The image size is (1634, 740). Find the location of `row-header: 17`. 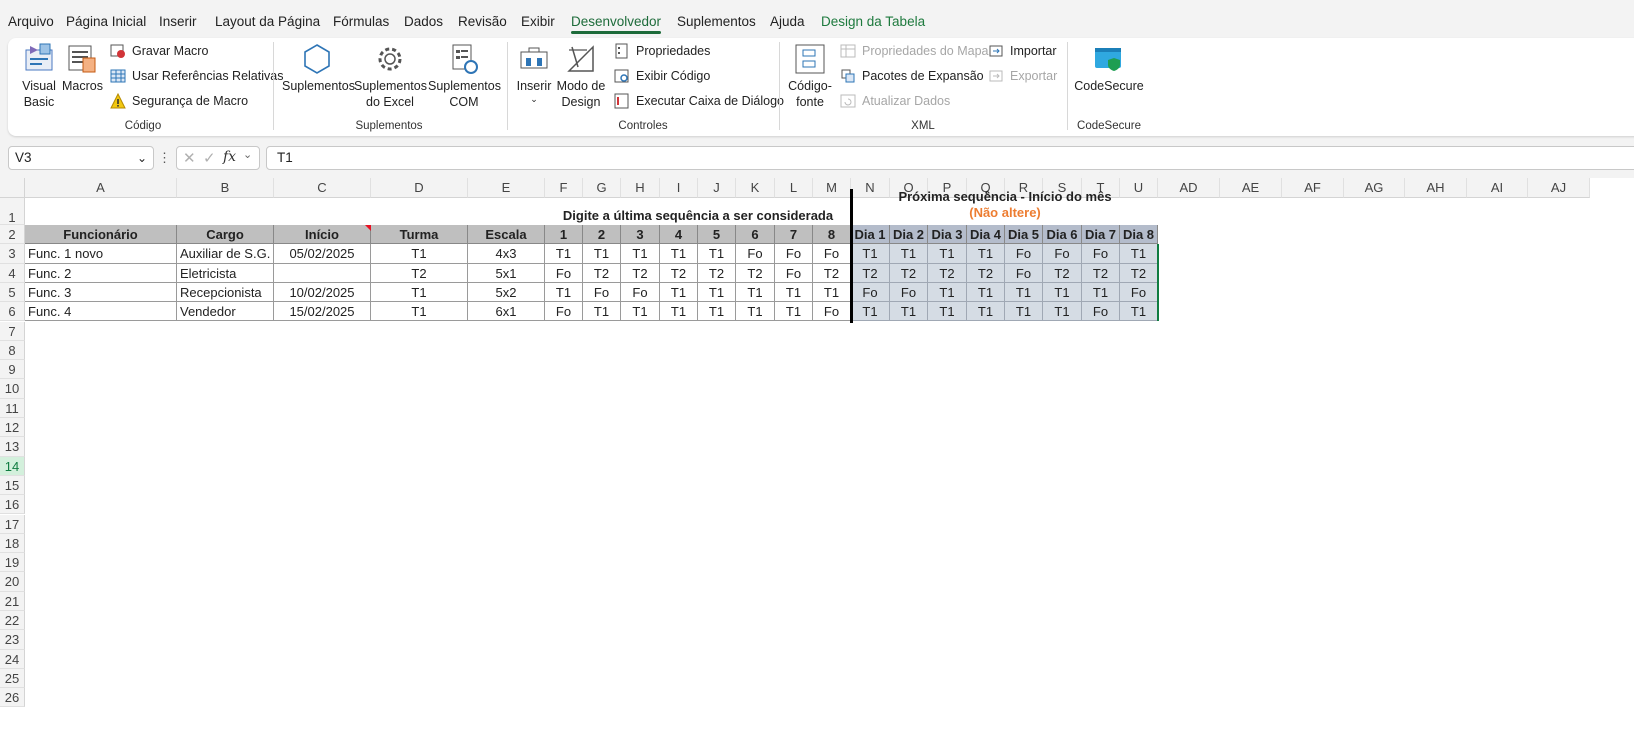

row-header: 17 is located at coordinates (12, 524).